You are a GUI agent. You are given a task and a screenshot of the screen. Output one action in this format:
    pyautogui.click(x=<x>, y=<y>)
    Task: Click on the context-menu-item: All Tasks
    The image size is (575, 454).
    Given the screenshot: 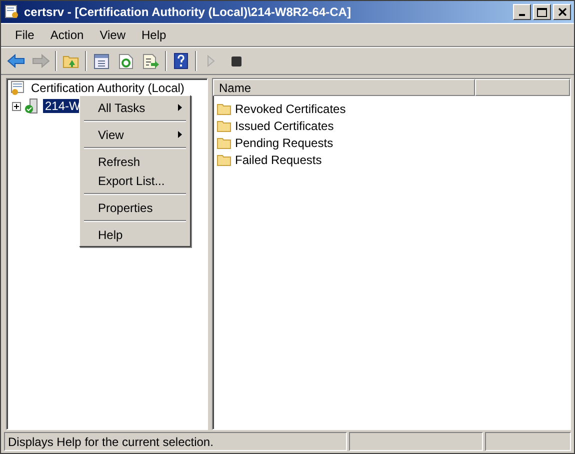 What is the action you would take?
    pyautogui.click(x=135, y=107)
    